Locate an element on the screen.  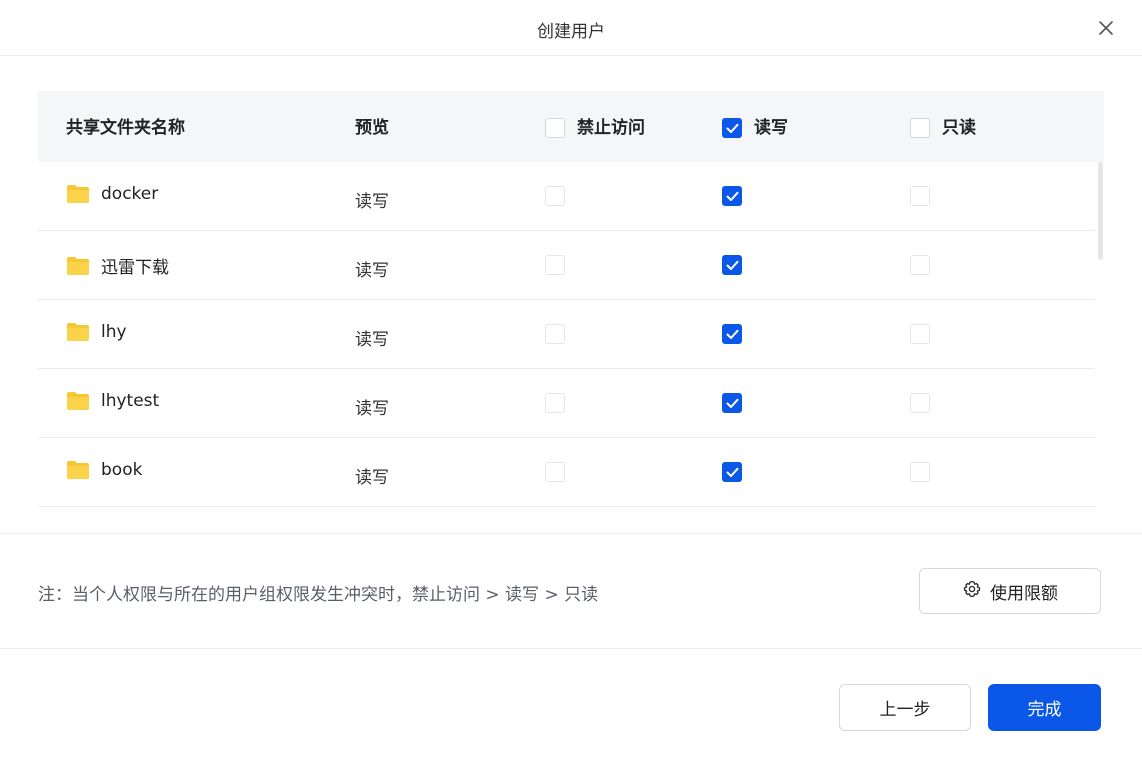
table-scrollbar is located at coordinates (1100, 211).